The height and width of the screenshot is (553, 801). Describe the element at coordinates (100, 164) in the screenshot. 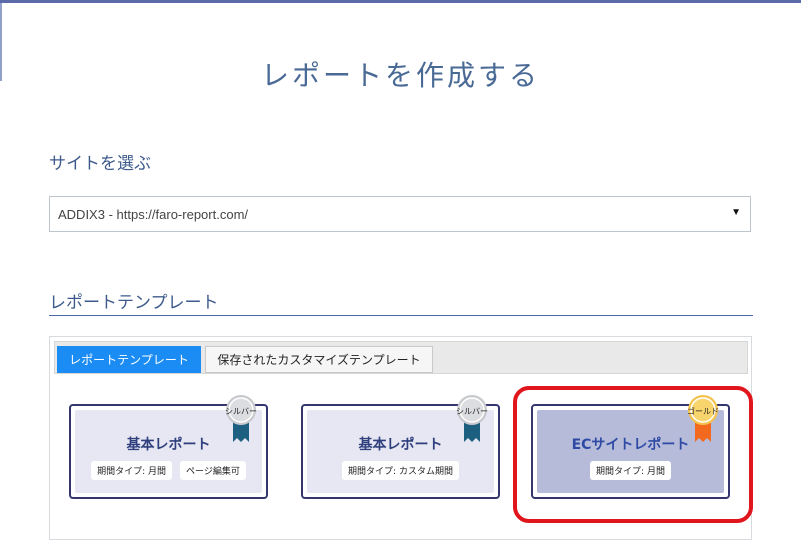

I see `site-section-heading: サイトを選ぶ` at that location.